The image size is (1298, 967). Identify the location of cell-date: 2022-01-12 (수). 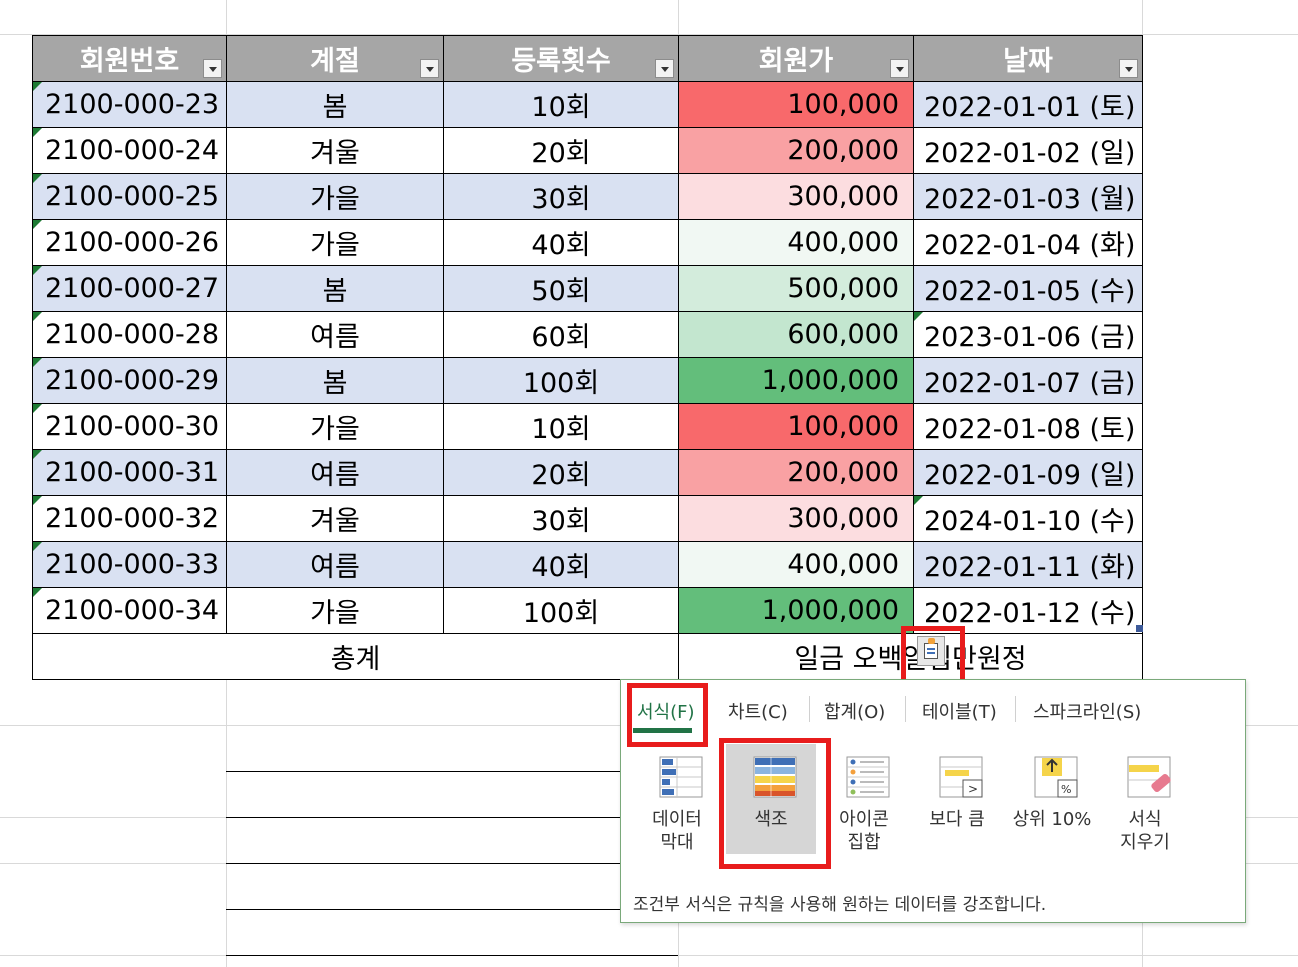
(1028, 610).